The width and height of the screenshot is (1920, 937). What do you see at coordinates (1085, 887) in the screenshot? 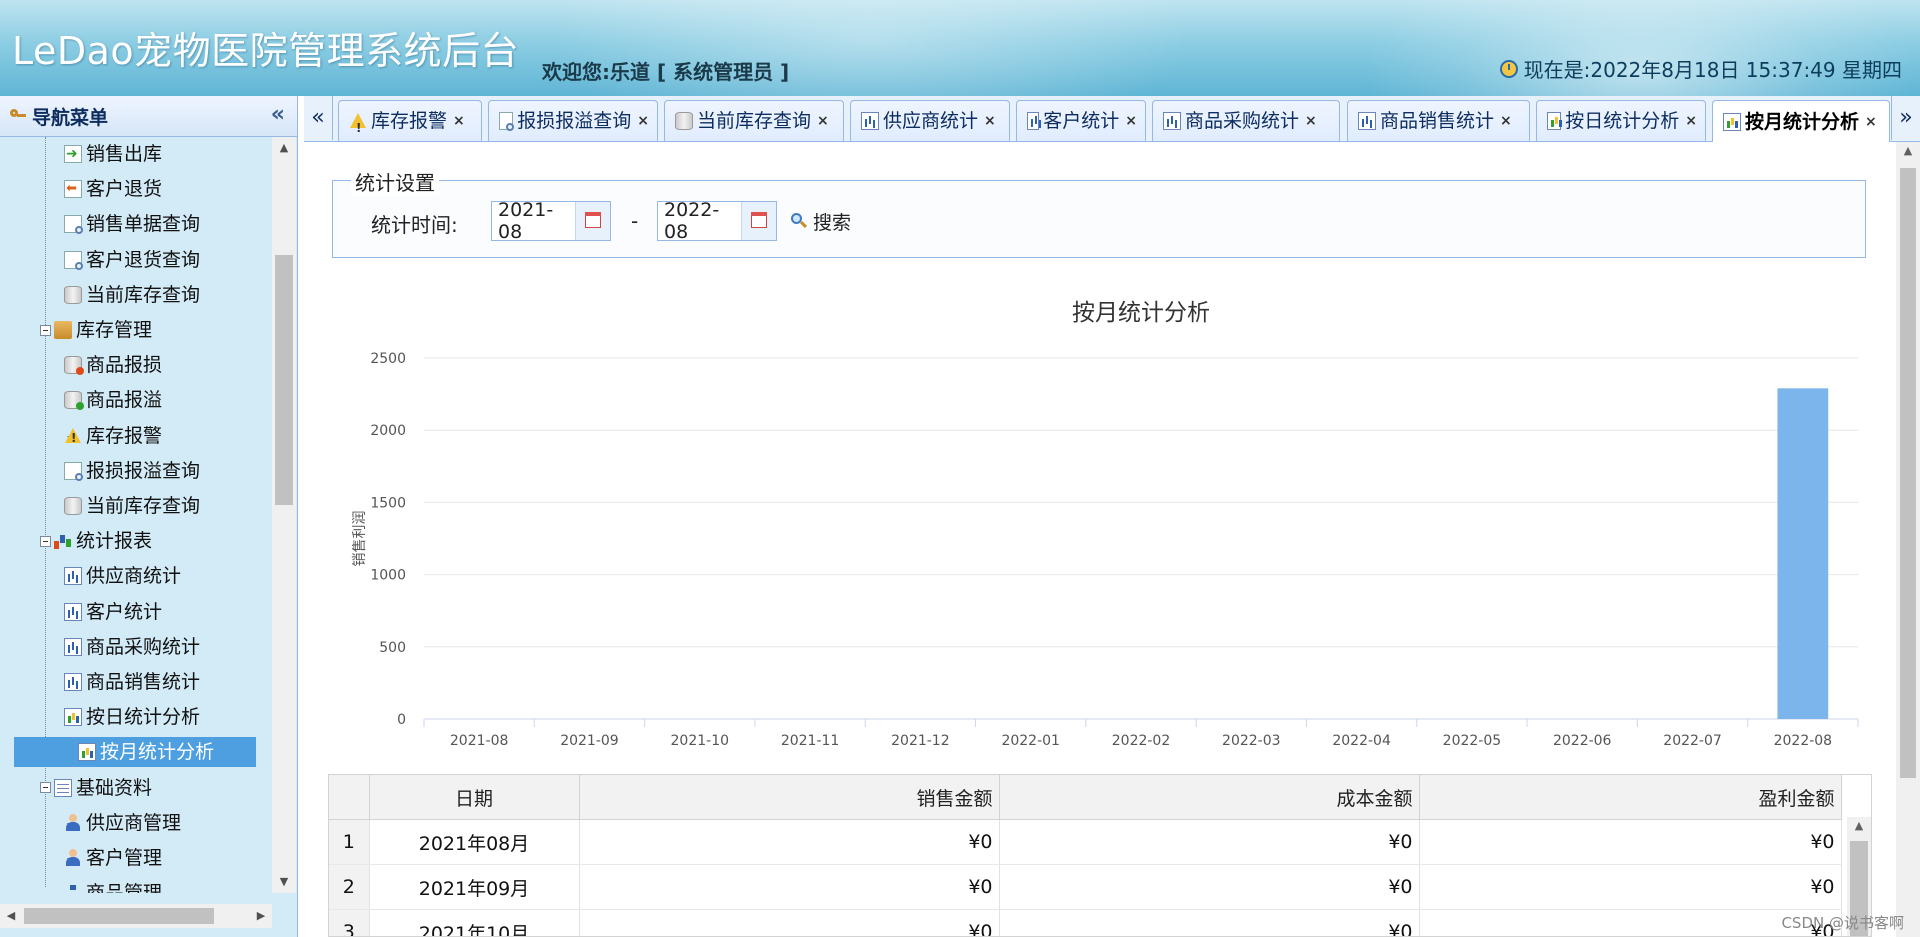
I see `table-row: 2 2021年09月 ¥0 ¥0 ¥0` at bounding box center [1085, 887].